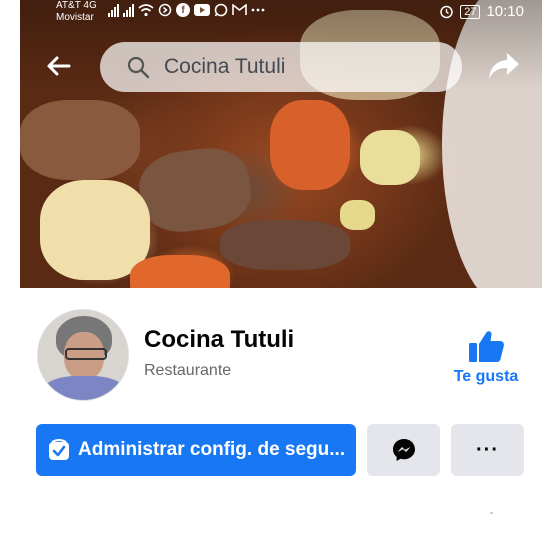 The image size is (560, 560). I want to click on like-button: Te gusta, so click(486, 362).